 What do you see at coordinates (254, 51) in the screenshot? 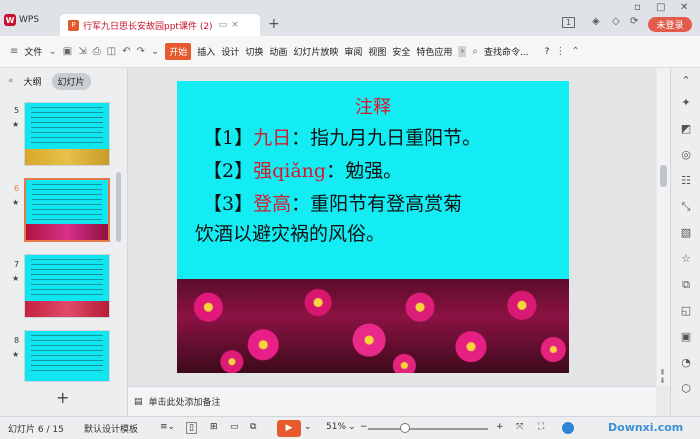
I see `menu-tab-transition: 切换` at bounding box center [254, 51].